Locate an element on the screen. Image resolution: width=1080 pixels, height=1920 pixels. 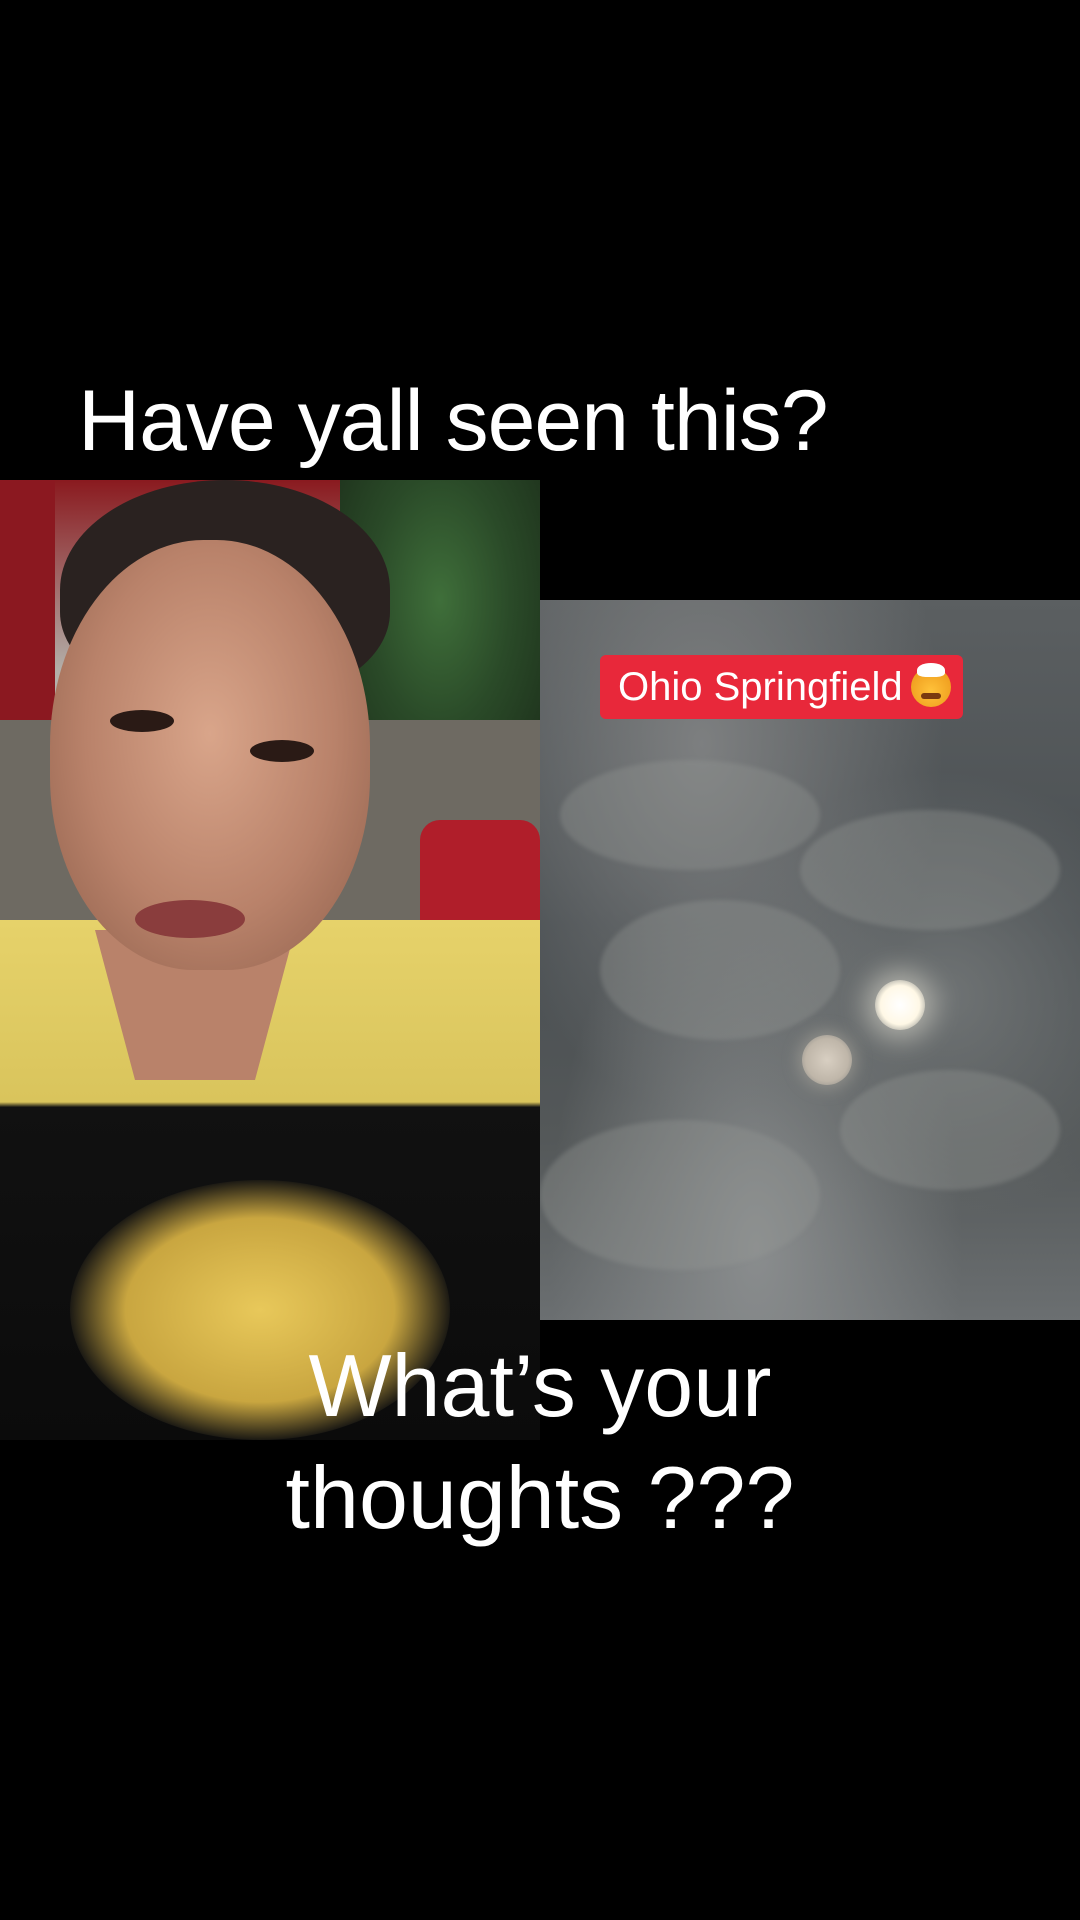
left-eye is located at coordinates (142, 721).